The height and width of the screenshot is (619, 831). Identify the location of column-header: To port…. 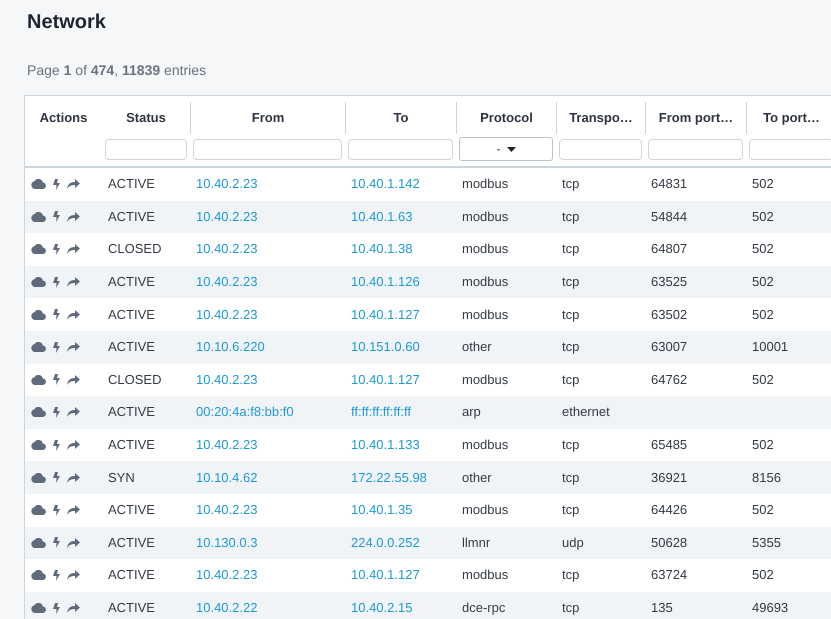
(791, 118).